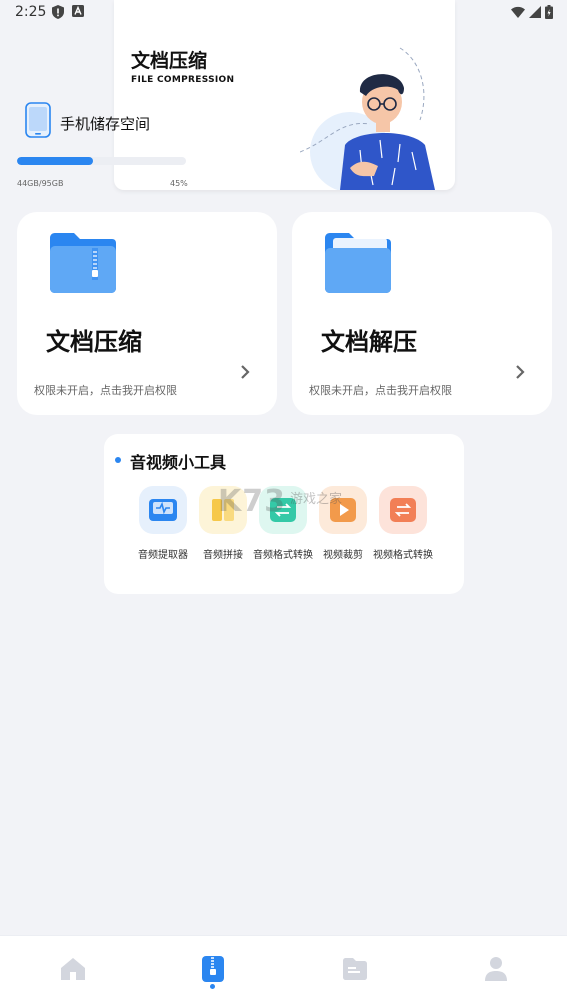 This screenshot has height=1006, width=567. I want to click on watermark-text: 游戏之家, so click(316, 499).